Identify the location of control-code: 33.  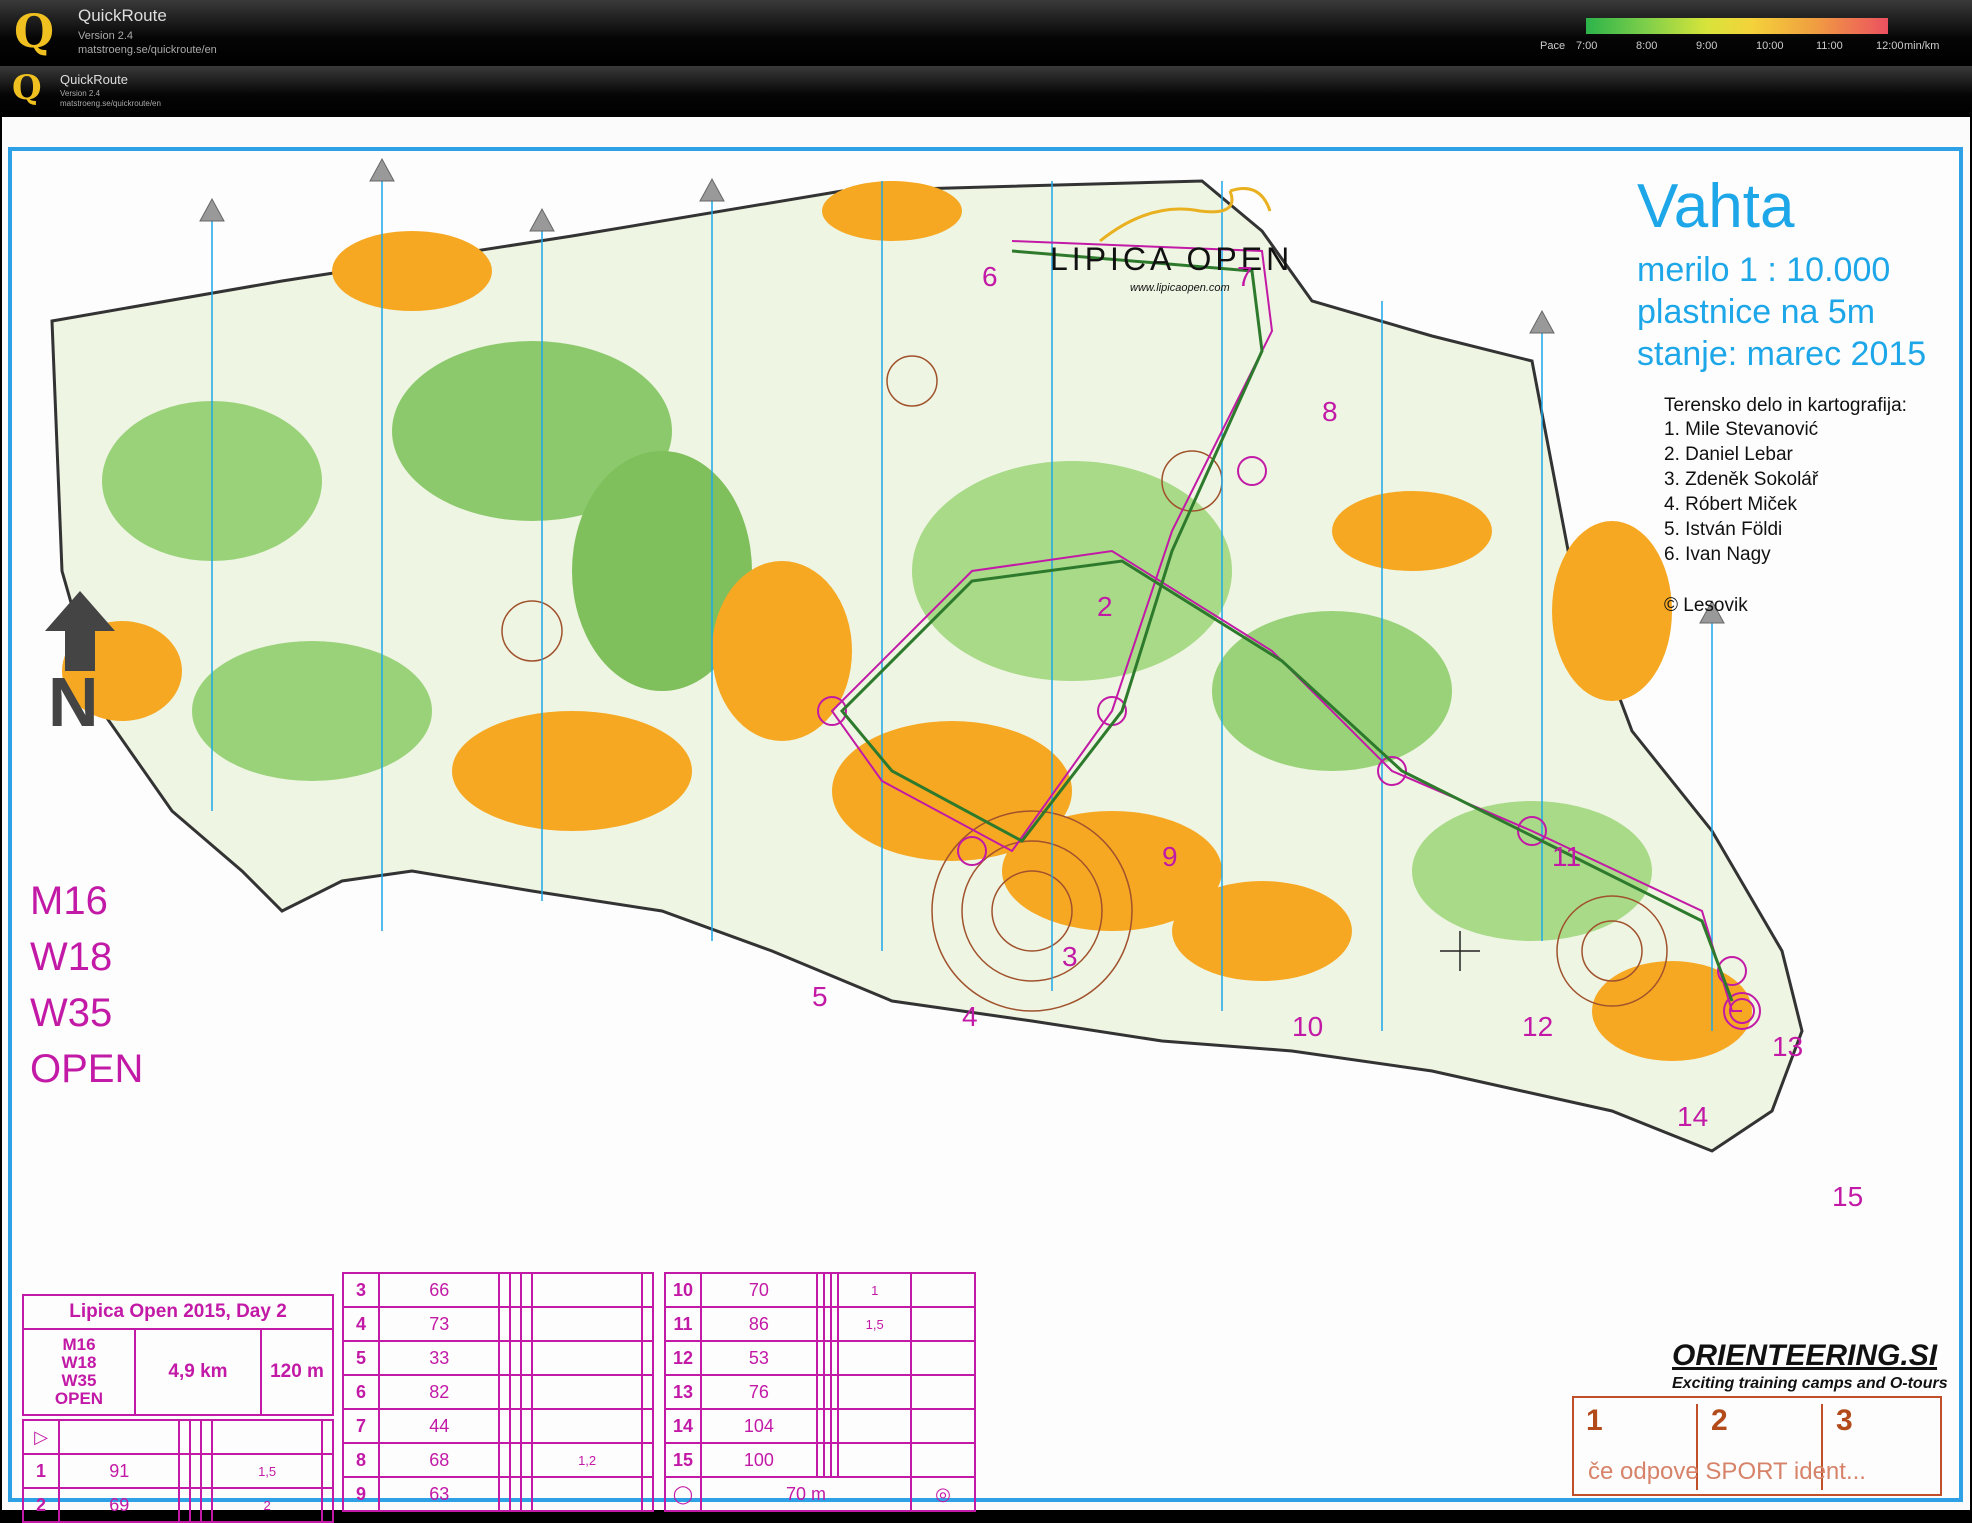
(439, 1358).